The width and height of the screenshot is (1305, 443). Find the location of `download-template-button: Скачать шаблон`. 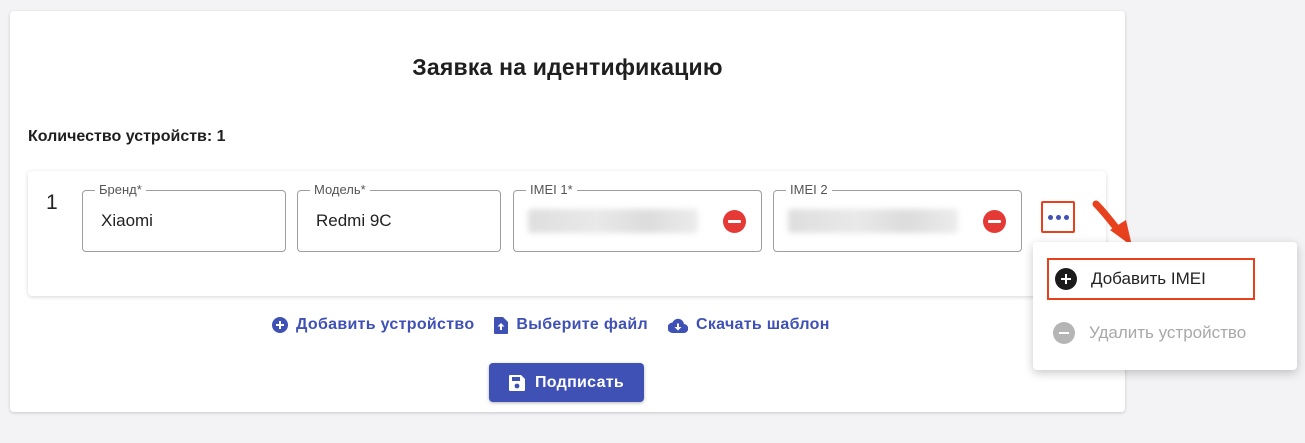

download-template-button: Скачать шаблон is located at coordinates (748, 325).